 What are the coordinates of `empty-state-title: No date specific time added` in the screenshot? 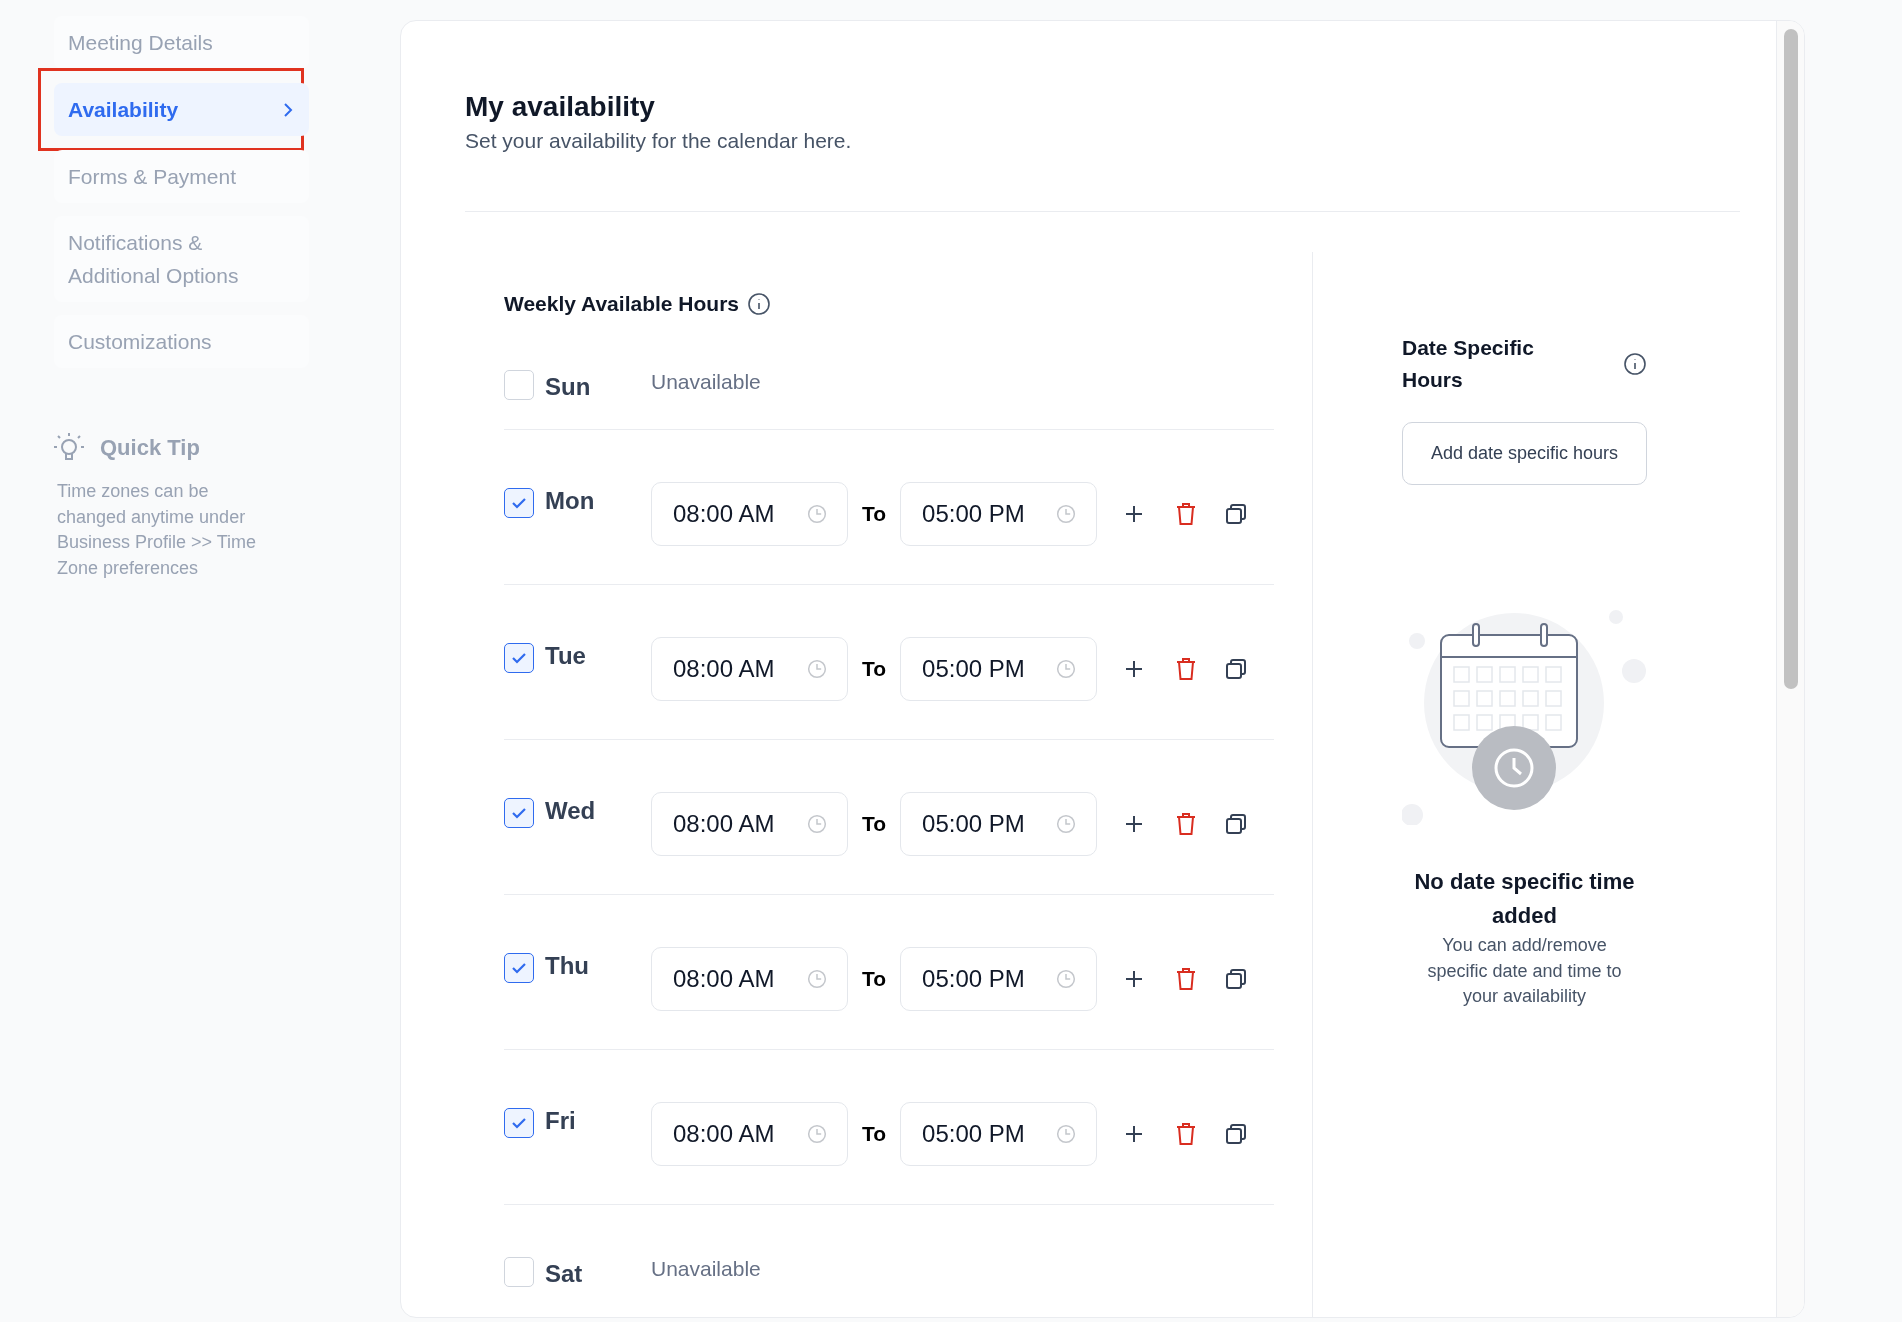 It's located at (1524, 899).